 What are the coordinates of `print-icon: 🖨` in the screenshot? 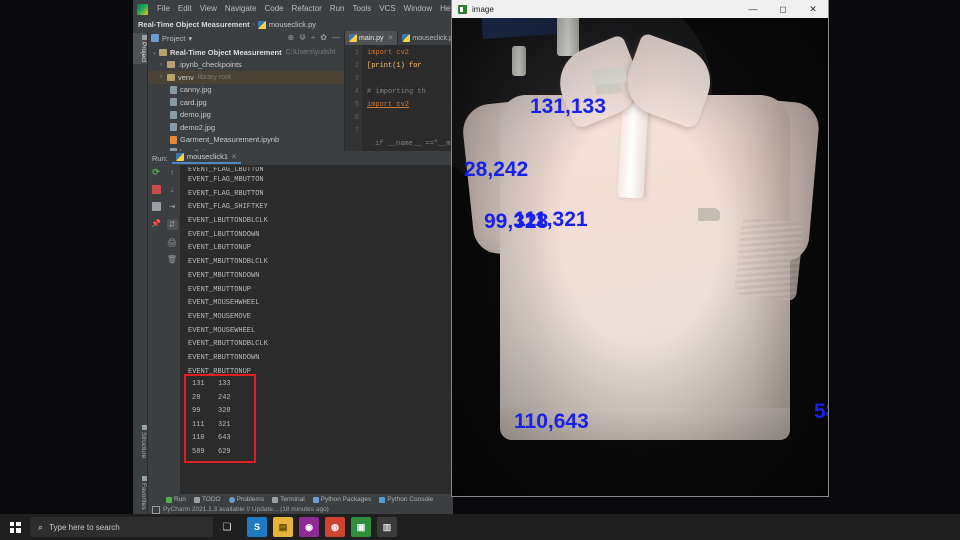 It's located at (172, 242).